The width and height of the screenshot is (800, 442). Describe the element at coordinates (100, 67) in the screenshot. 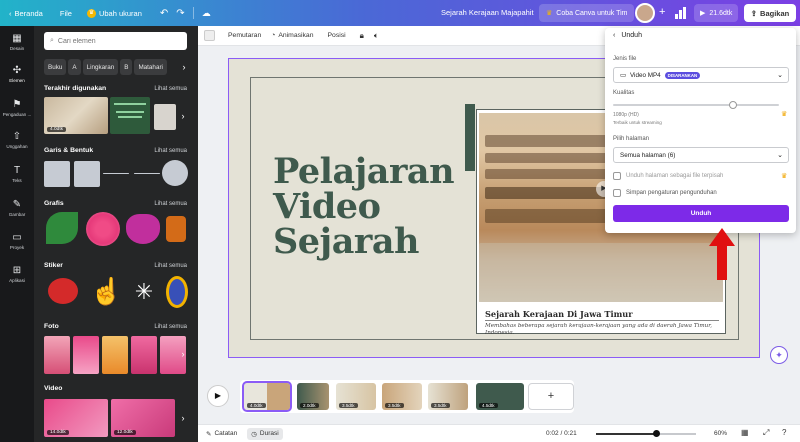

I see `chip: Lingkaran` at that location.